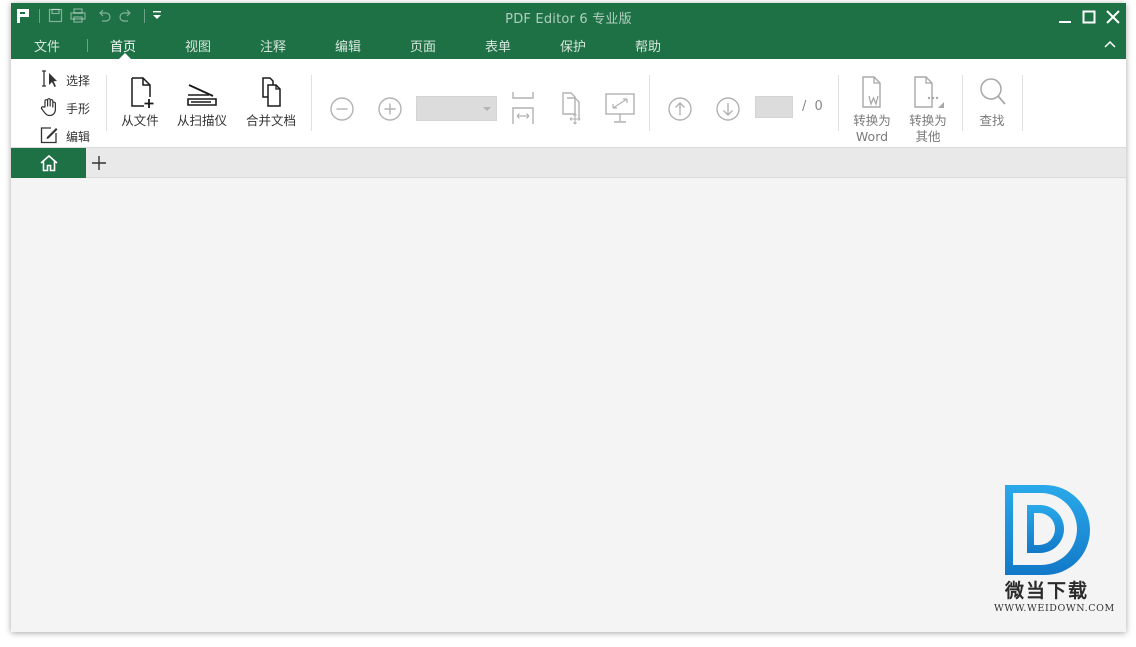  Describe the element at coordinates (273, 45) in the screenshot. I see `menu-comment: 注释` at that location.